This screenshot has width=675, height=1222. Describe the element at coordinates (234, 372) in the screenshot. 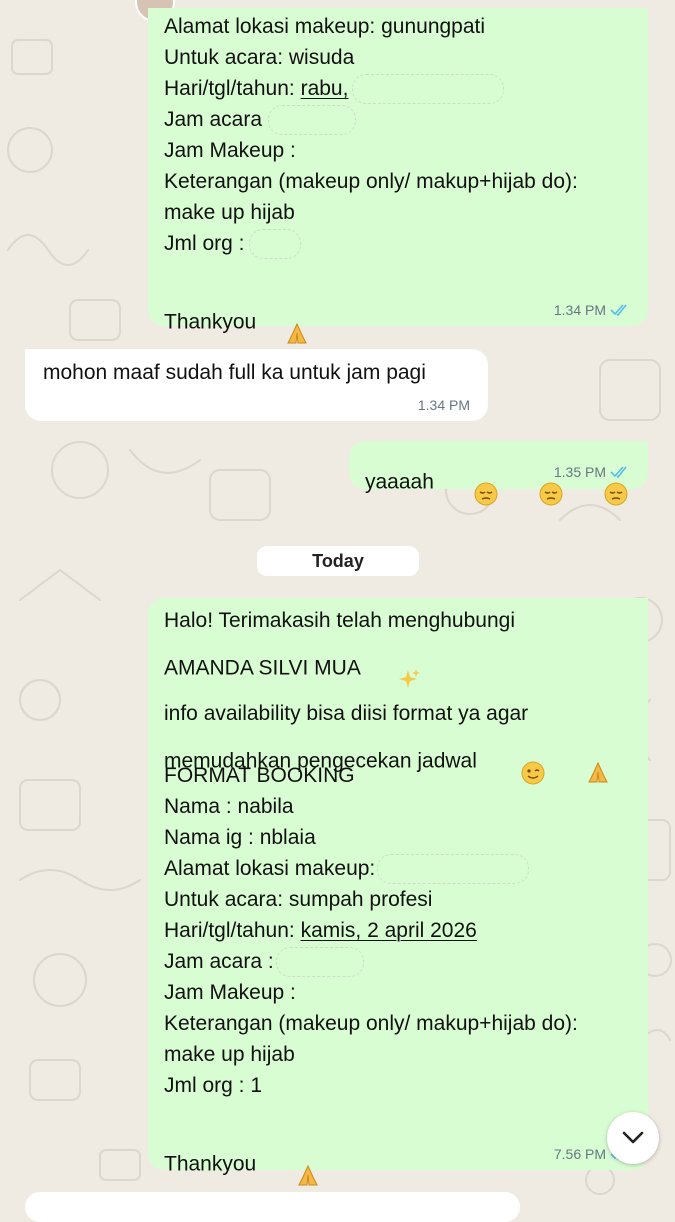

I see `message-text: mohon maaf sudah full ka untuk jam pagi` at that location.